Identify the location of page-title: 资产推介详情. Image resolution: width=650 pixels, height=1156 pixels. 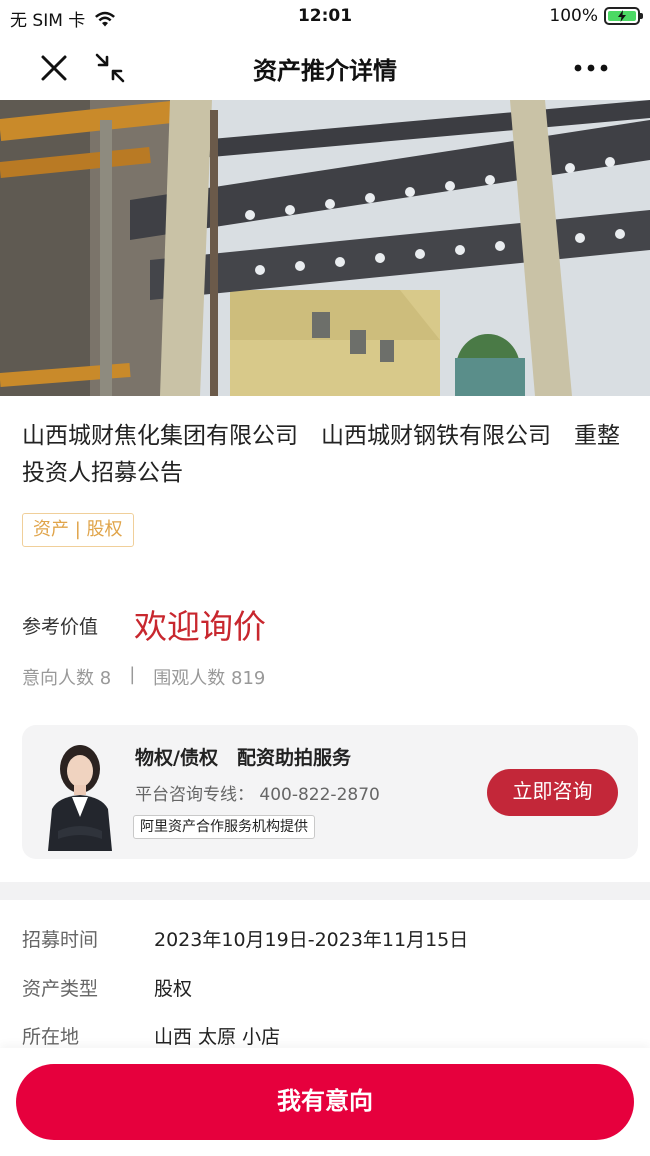
(325, 71).